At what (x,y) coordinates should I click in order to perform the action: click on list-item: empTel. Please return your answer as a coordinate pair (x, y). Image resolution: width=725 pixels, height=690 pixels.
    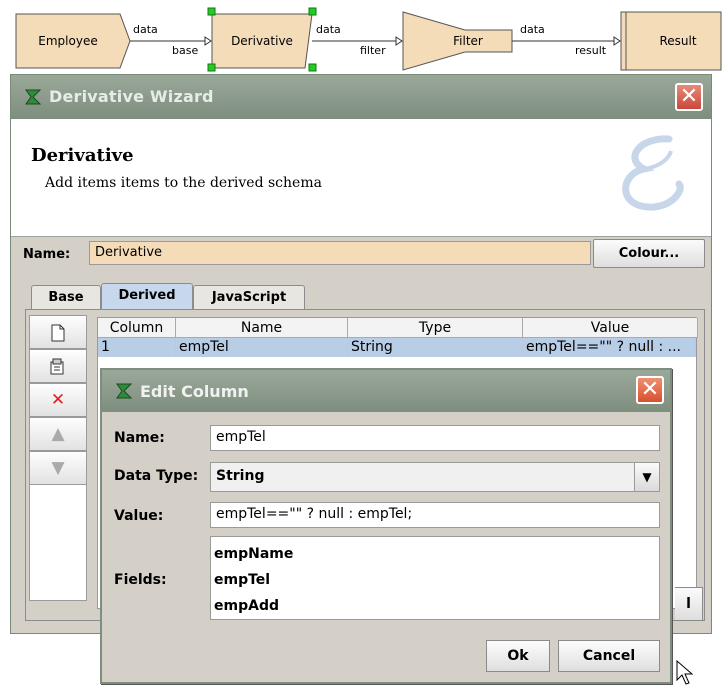
    Looking at the image, I should click on (435, 580).